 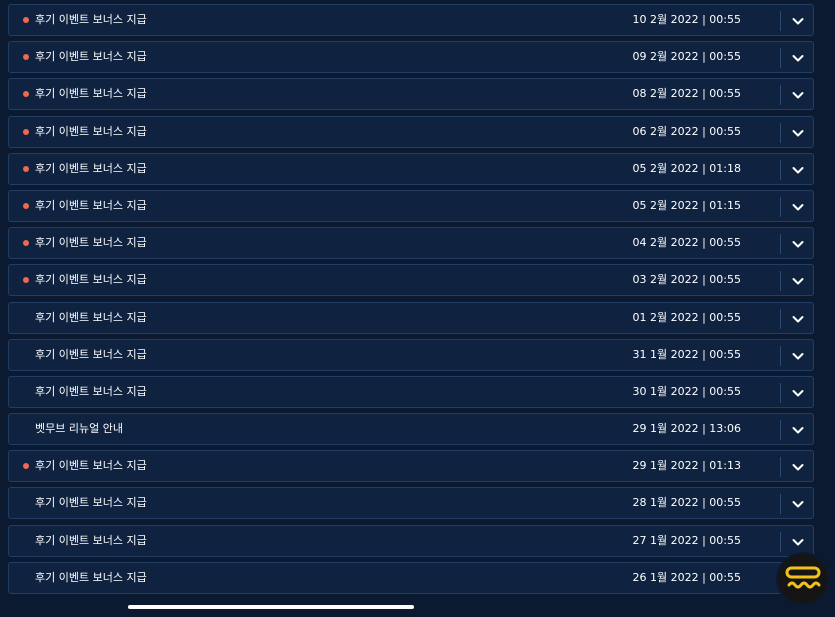 What do you see at coordinates (411, 466) in the screenshot?
I see `notification-row: 후기 이벤트 보너스 지급 29 1월 2022 | 01:13` at bounding box center [411, 466].